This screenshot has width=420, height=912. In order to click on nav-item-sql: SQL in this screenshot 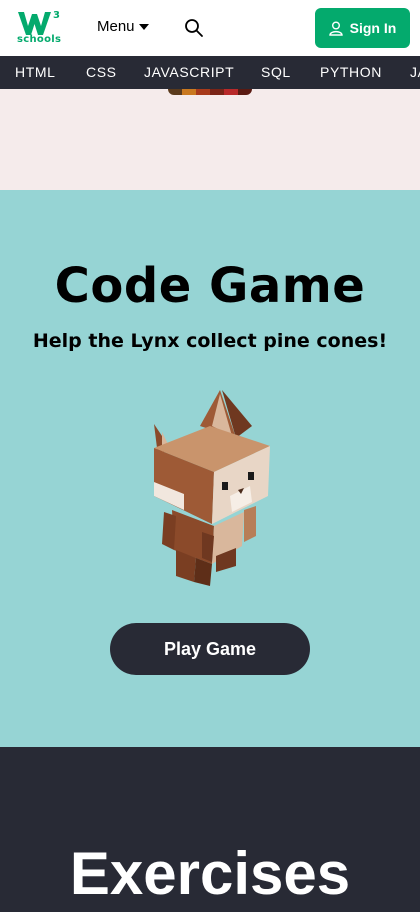, I will do `click(276, 72)`.